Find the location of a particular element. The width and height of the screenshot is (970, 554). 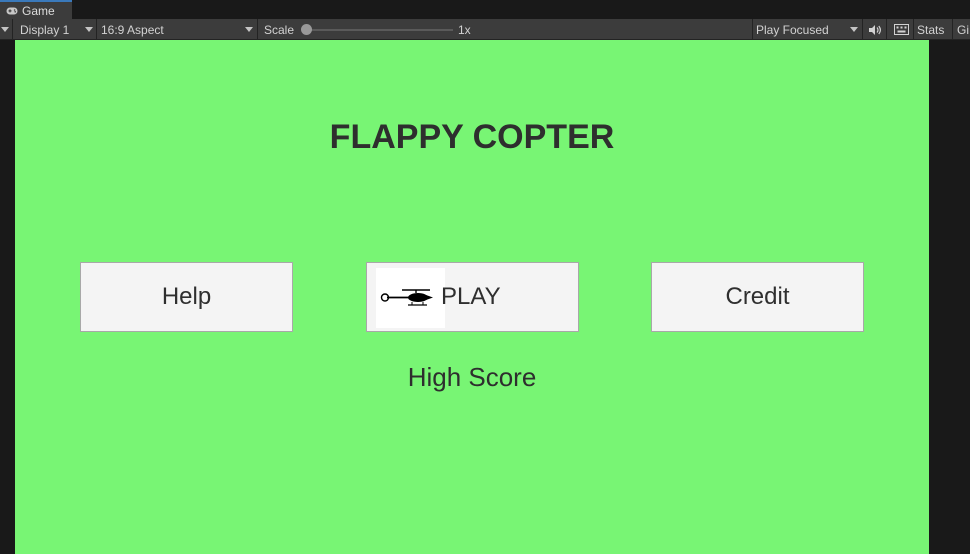

play-button: PLAY is located at coordinates (472, 297).